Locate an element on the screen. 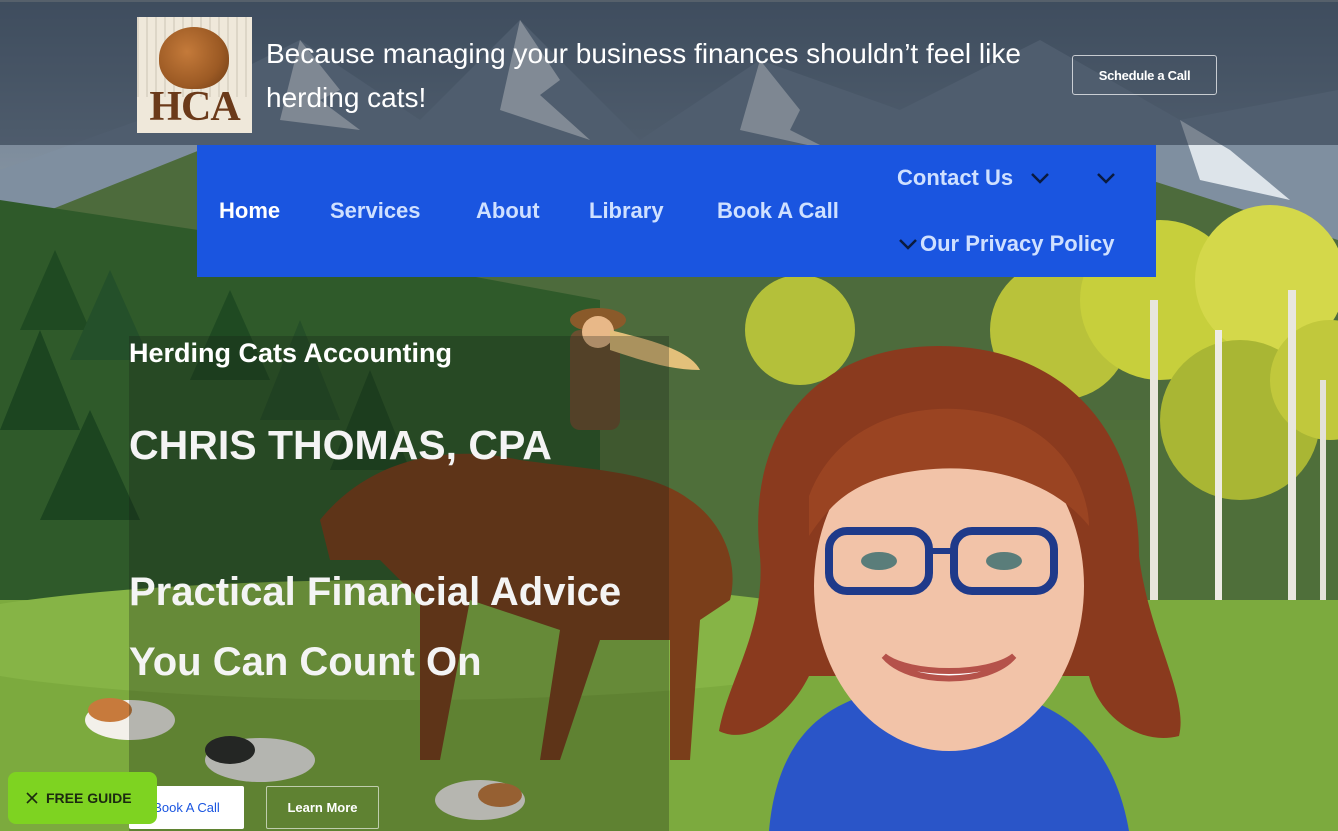 This screenshot has width=1338, height=831. nav-item-privacy-policy: Our Privacy Policy is located at coordinates (1017, 244).